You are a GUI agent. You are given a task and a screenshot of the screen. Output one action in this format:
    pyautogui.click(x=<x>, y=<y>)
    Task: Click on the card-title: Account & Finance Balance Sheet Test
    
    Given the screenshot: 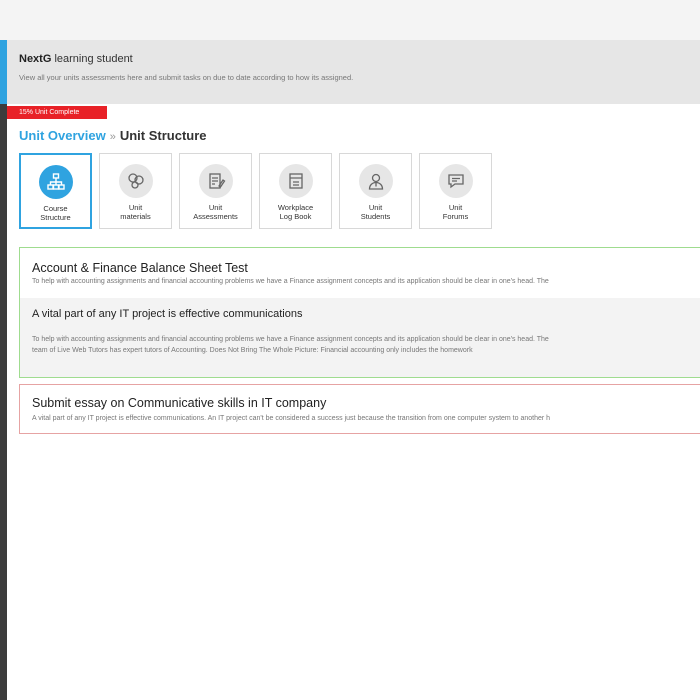 What is the action you would take?
    pyautogui.click(x=140, y=268)
    